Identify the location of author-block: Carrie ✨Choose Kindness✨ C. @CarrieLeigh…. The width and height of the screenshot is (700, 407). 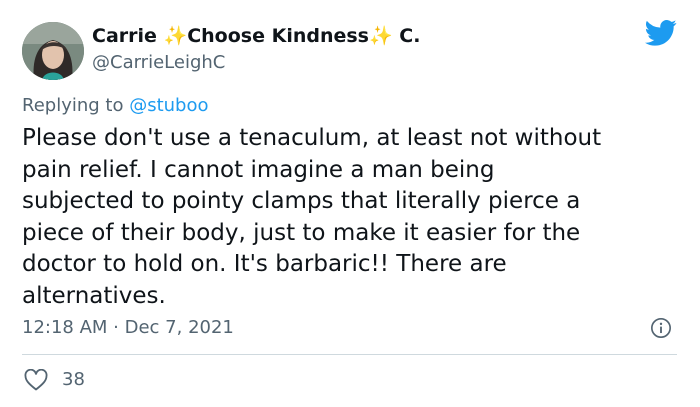
(256, 49).